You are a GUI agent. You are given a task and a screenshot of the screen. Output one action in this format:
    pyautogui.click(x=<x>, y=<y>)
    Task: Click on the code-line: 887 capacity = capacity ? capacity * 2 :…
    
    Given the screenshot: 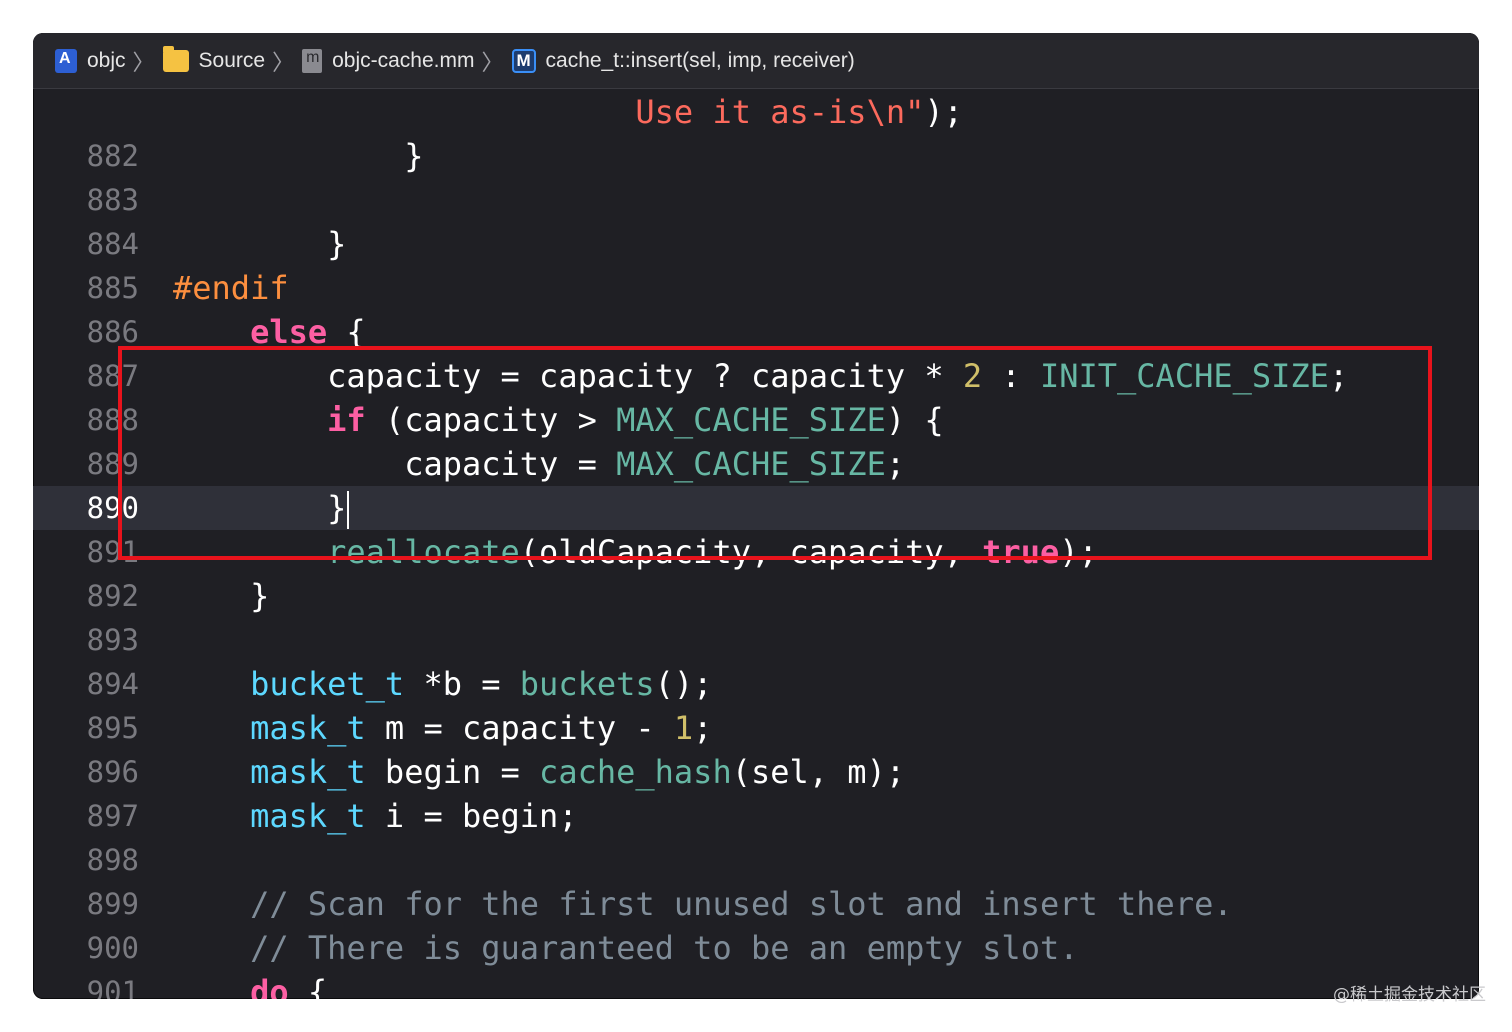 What is the action you would take?
    pyautogui.click(x=756, y=376)
    